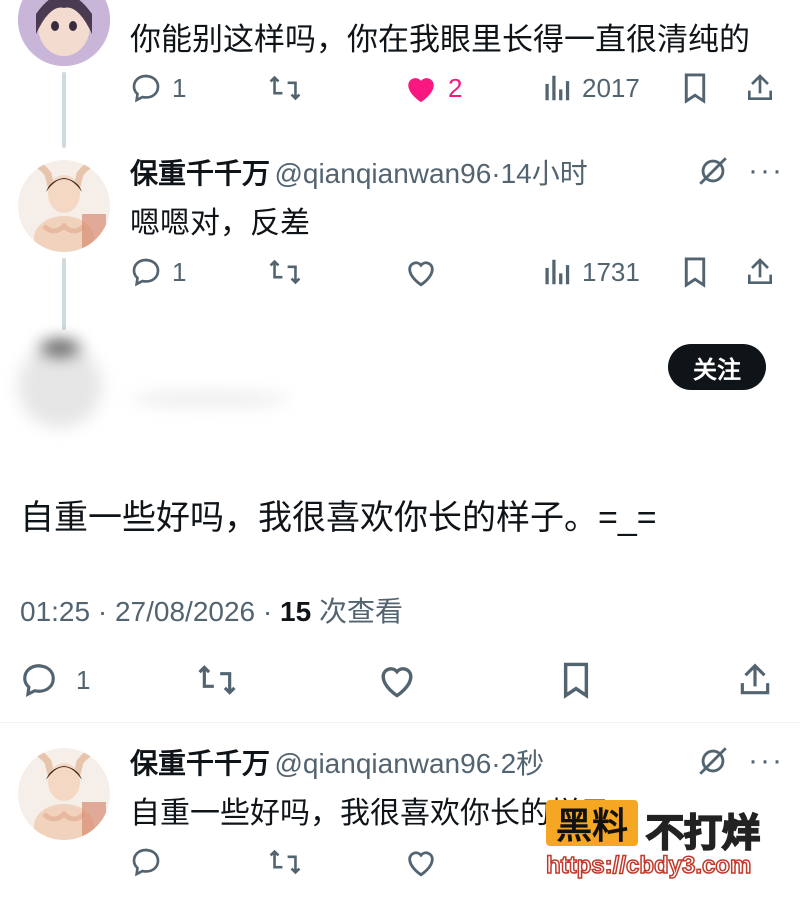 This screenshot has height=905, width=800. I want to click on views-button: 2017, so click(592, 88).